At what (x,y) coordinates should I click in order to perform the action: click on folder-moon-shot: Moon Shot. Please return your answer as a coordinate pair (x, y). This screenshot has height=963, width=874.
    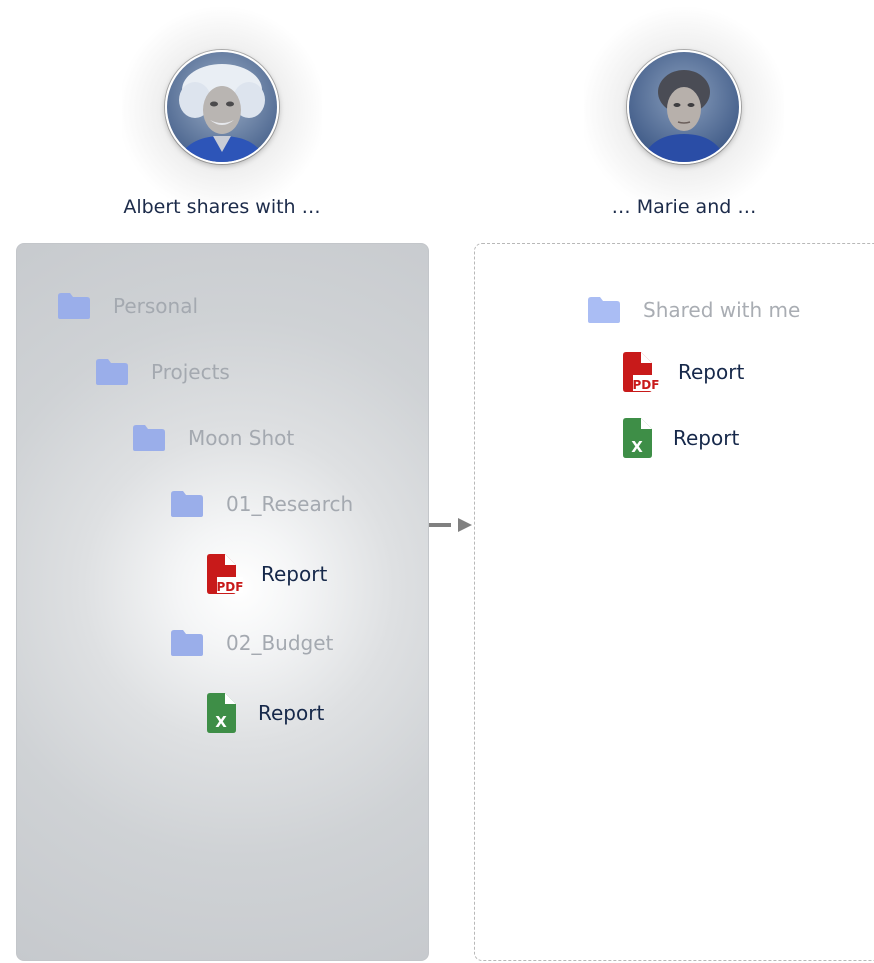
    Looking at the image, I should click on (213, 438).